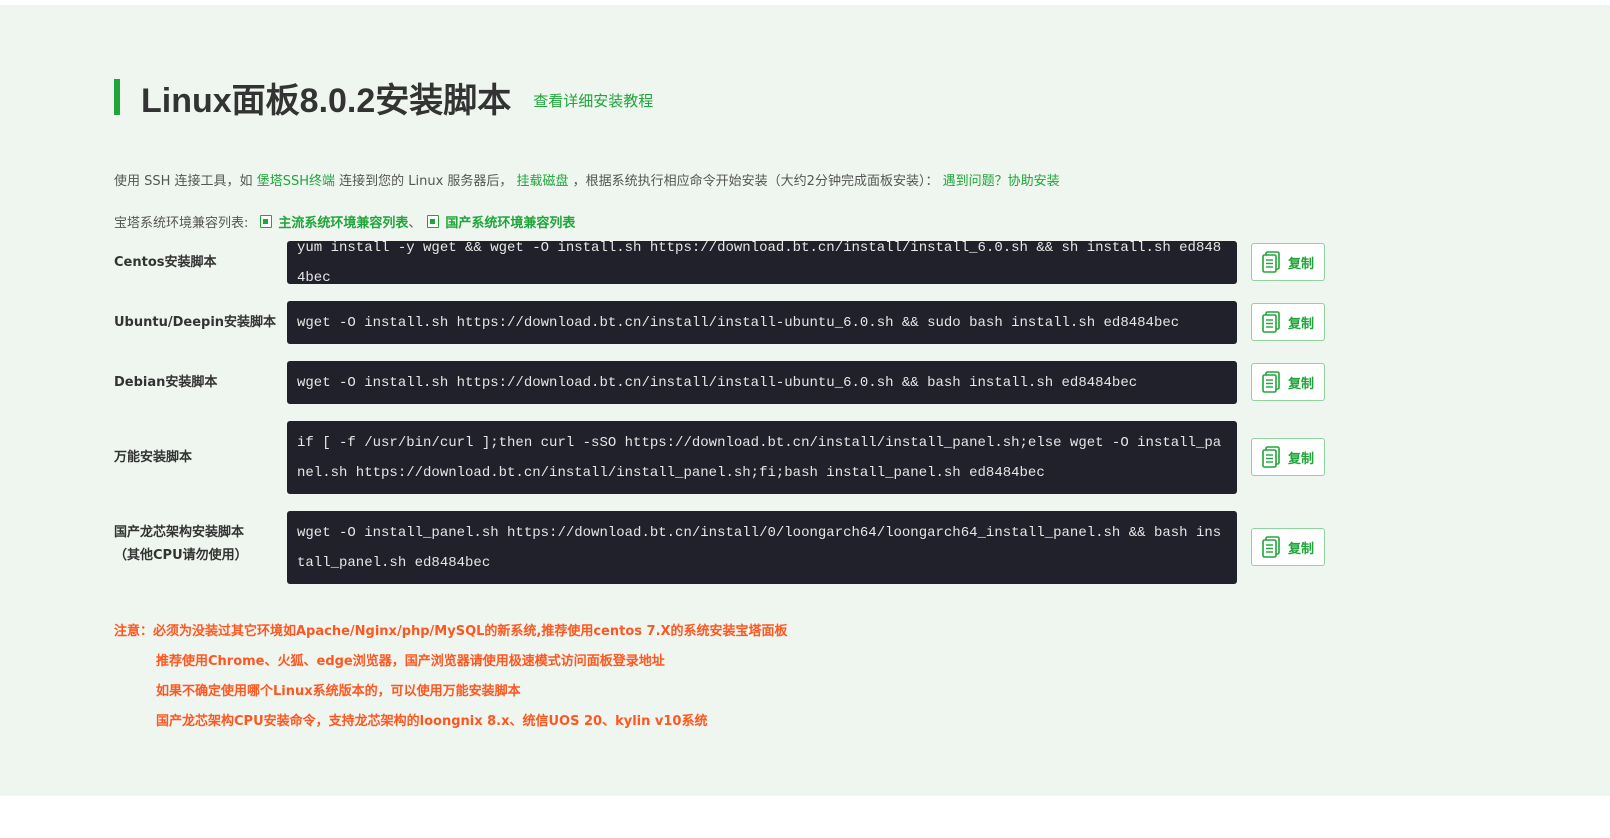  What do you see at coordinates (179, 532) in the screenshot?
I see `script-label: 国产龙芯架构安装脚本` at bounding box center [179, 532].